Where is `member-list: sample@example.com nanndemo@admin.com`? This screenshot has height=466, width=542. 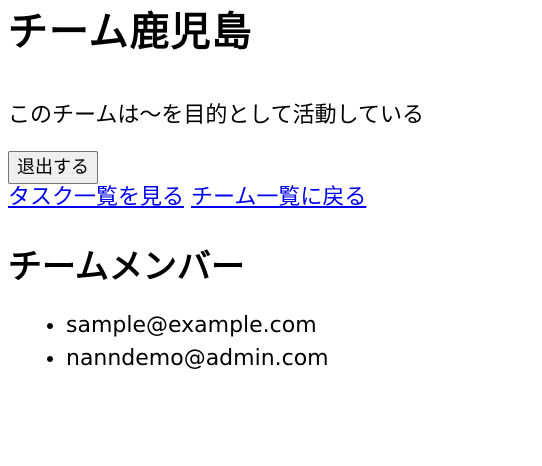 member-list: sample@example.com nanndemo@admin.com is located at coordinates (271, 342).